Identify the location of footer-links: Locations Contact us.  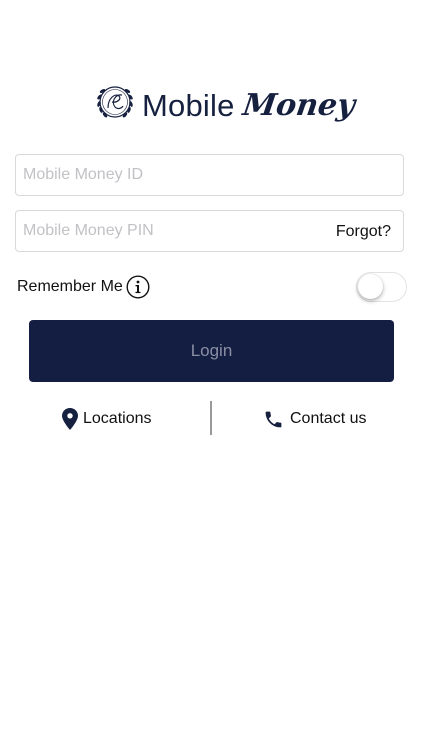
(211, 418).